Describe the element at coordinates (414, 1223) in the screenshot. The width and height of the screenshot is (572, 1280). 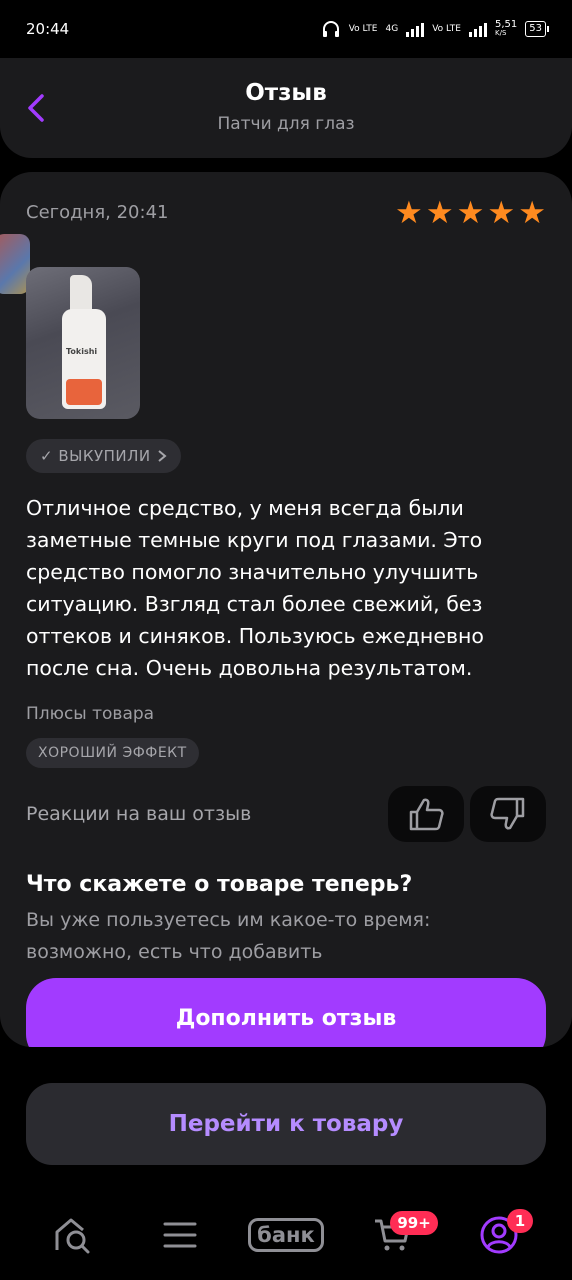
I see `cart-badge: 99+` at that location.